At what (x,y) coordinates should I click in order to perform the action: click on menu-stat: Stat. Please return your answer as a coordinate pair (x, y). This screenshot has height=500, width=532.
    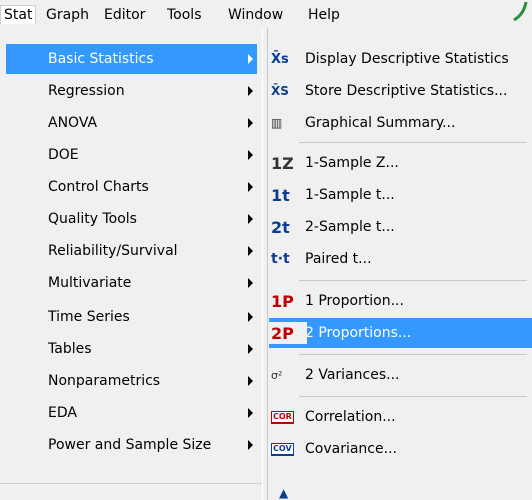
    Looking at the image, I should click on (18, 14).